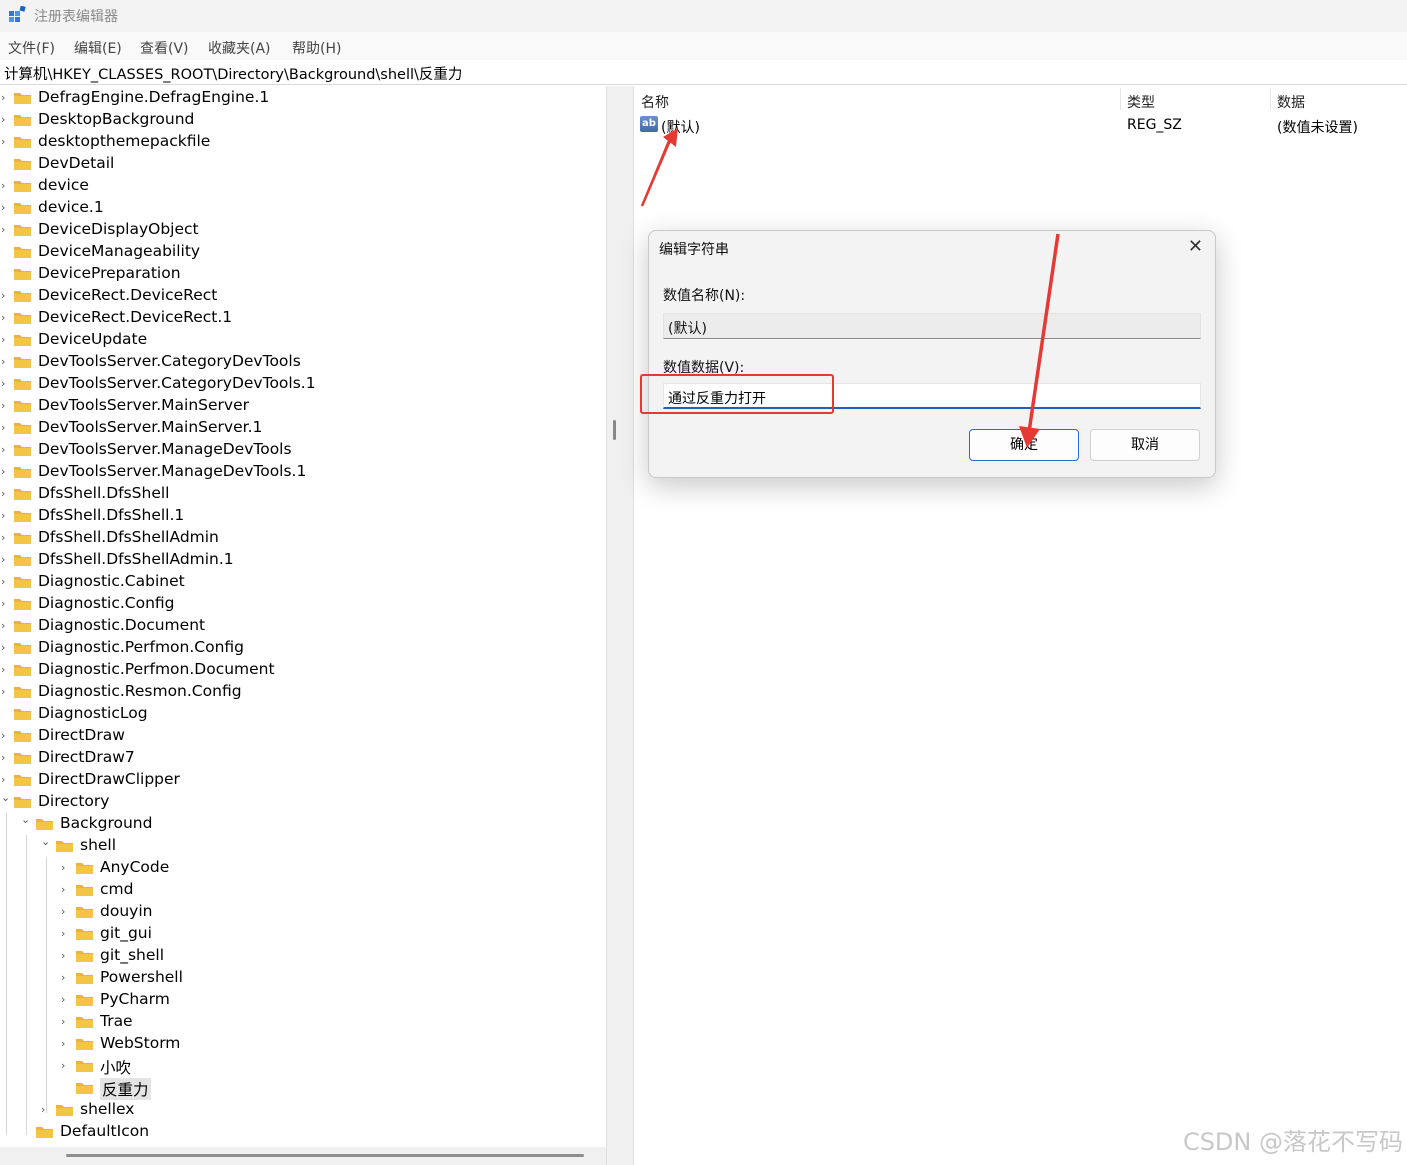 The image size is (1407, 1165). What do you see at coordinates (303, 978) in the screenshot?
I see `tree-item: › Powershell` at bounding box center [303, 978].